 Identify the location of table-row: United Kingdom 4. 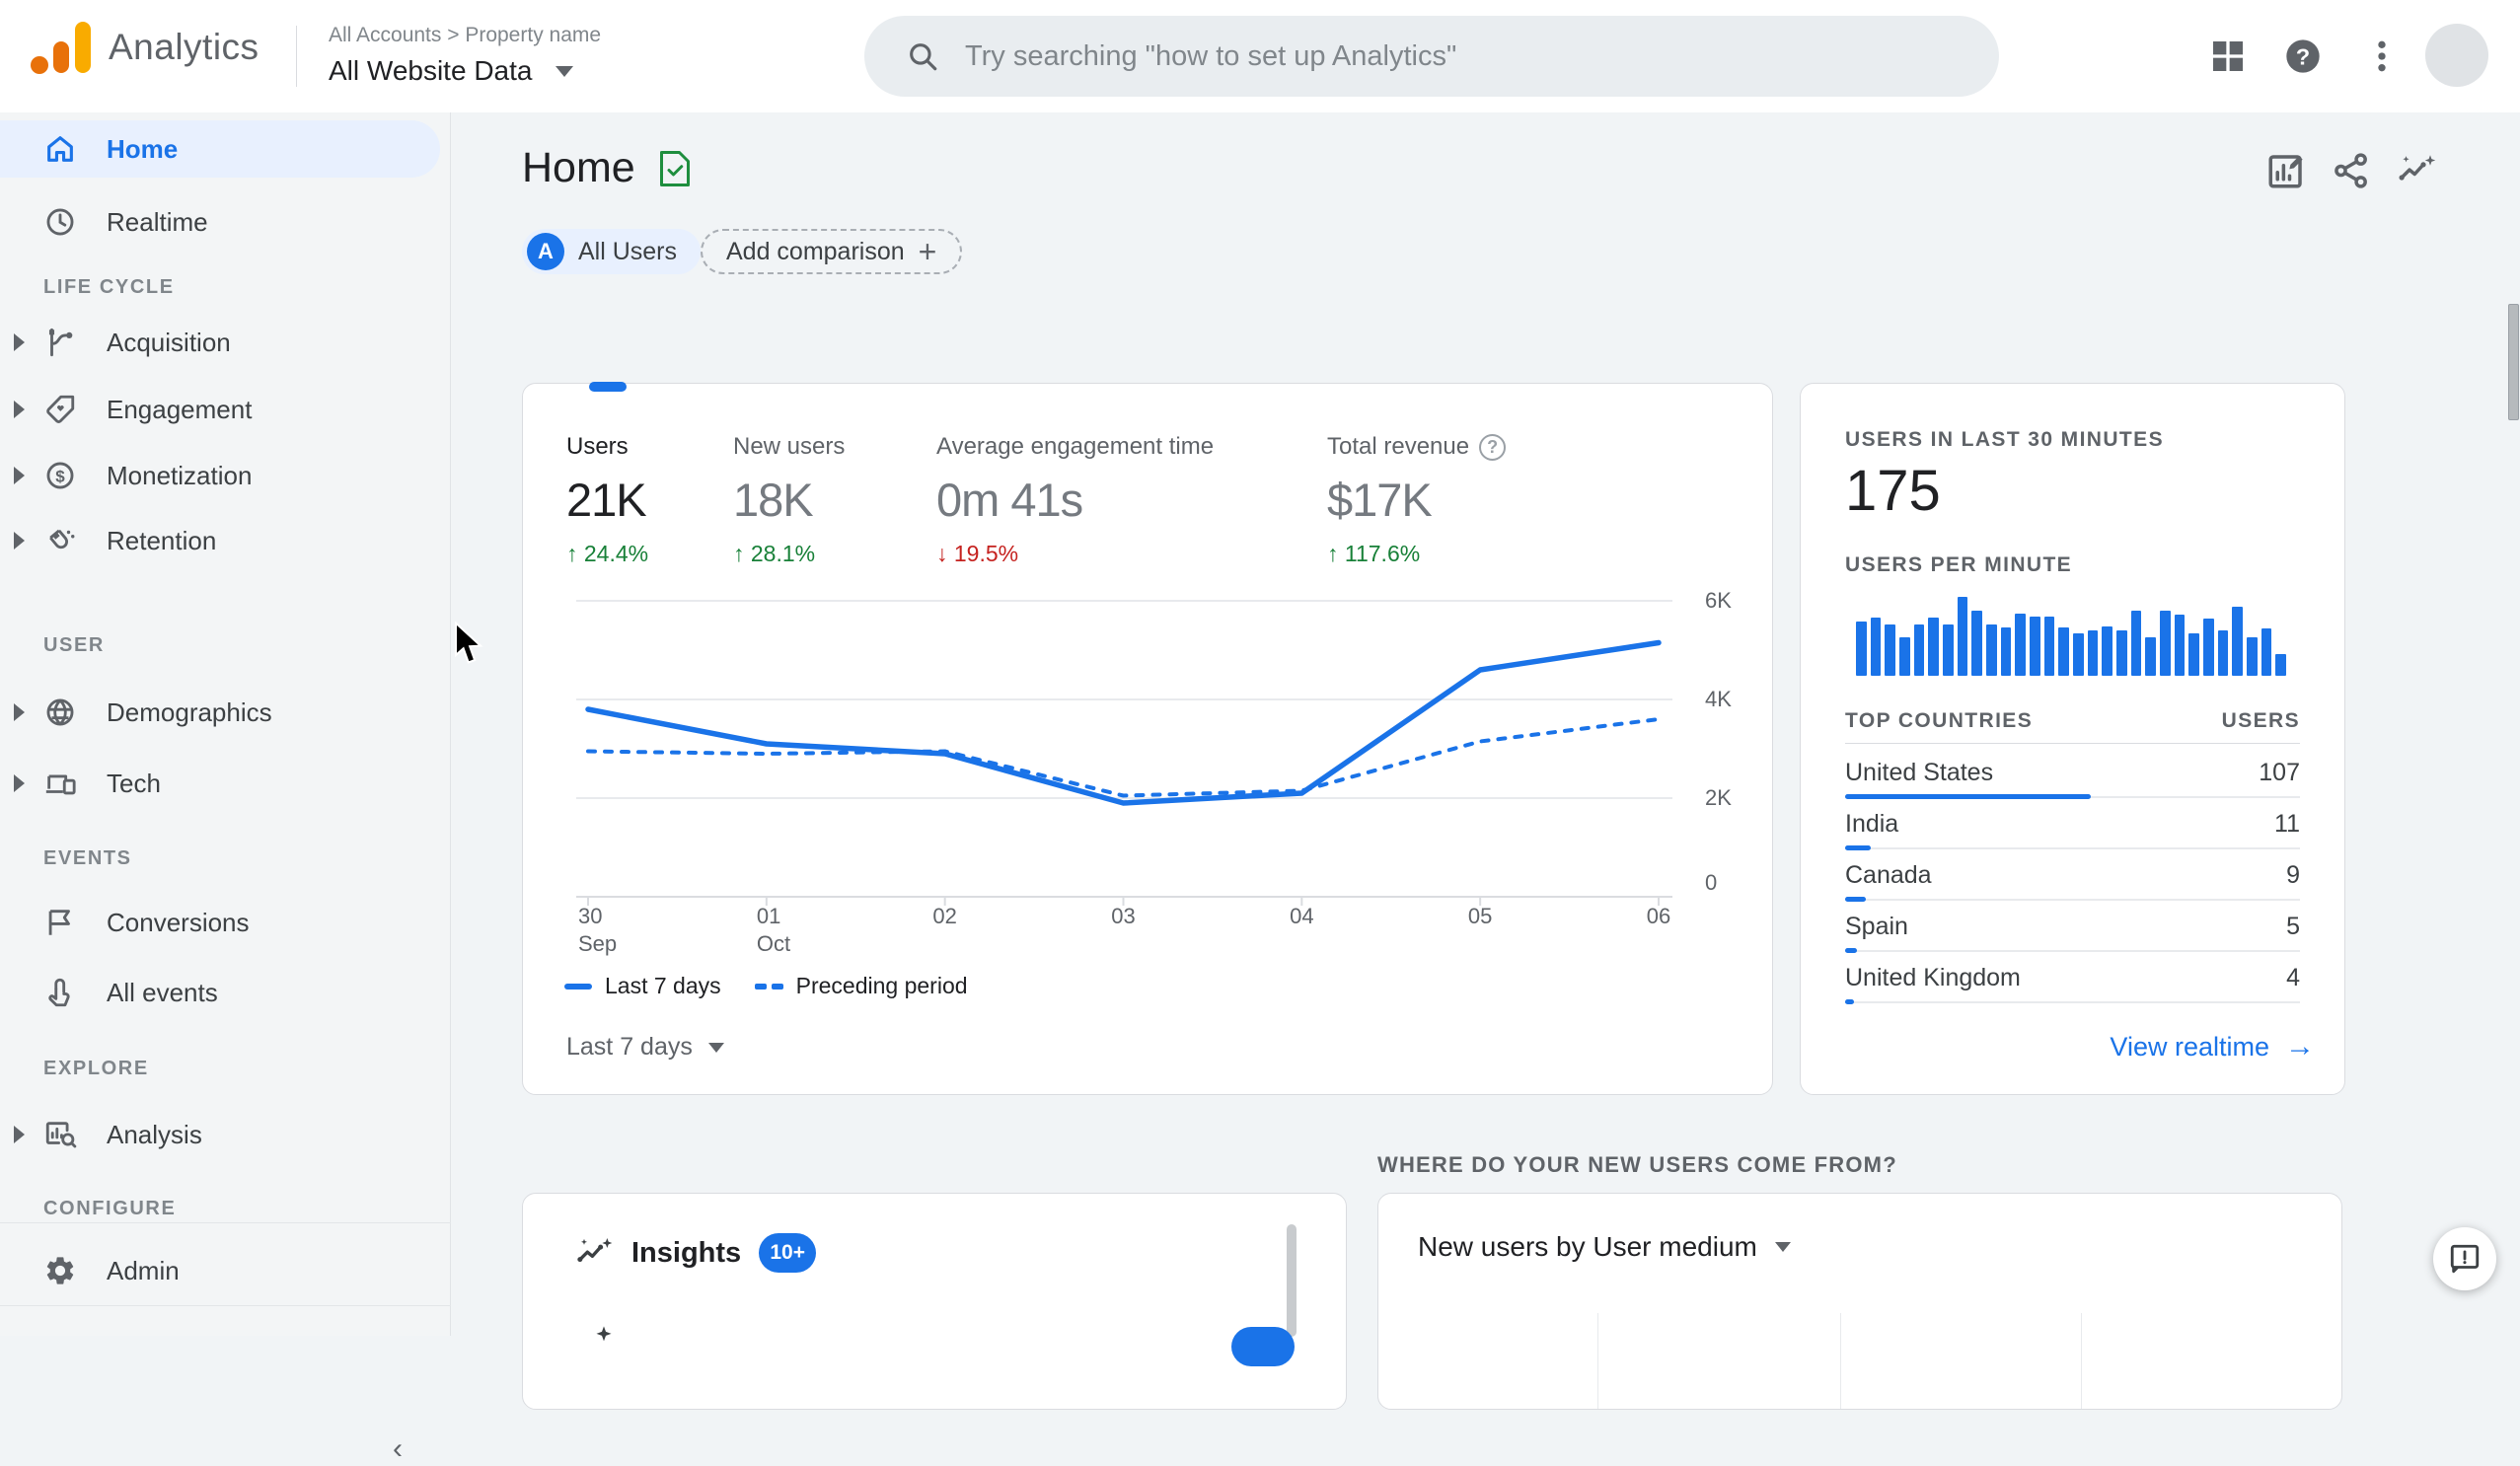
(2072, 981).